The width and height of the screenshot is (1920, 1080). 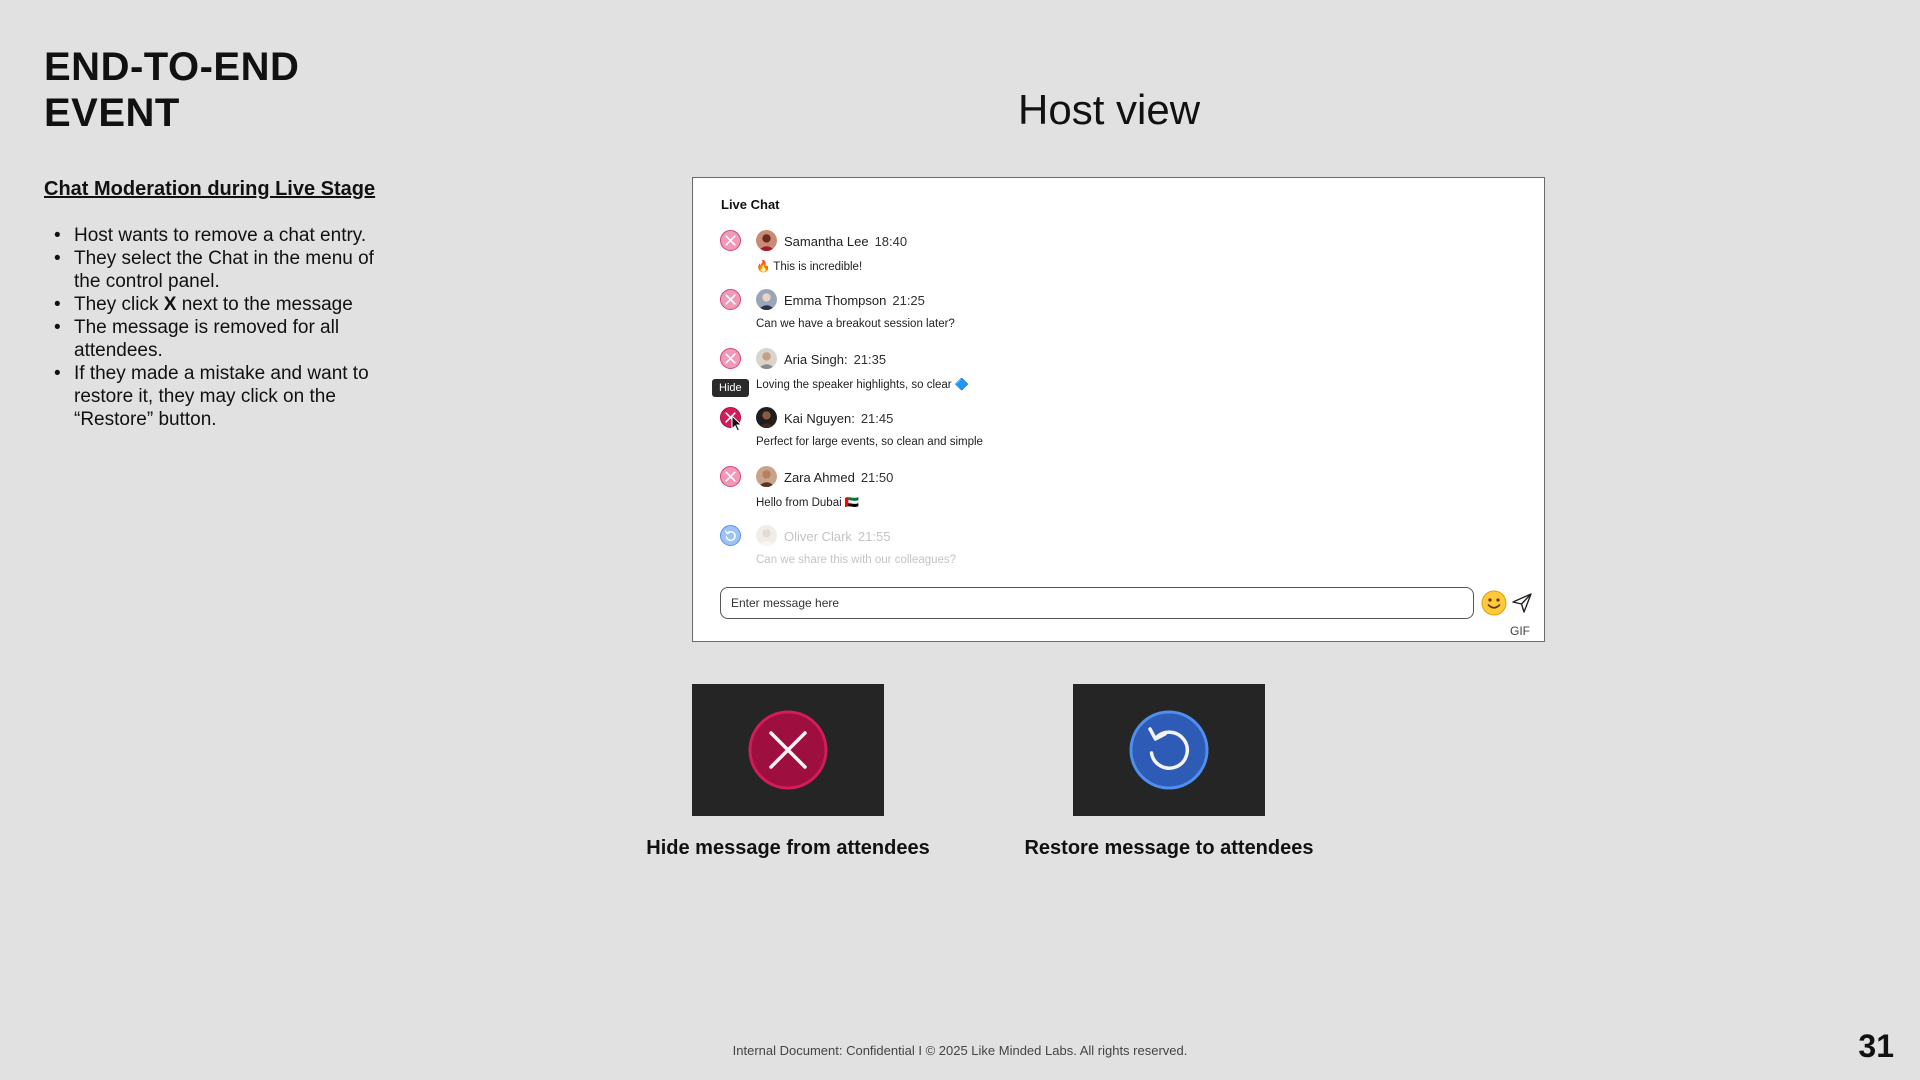 What do you see at coordinates (750, 204) in the screenshot?
I see `chat-title: Live Chat` at bounding box center [750, 204].